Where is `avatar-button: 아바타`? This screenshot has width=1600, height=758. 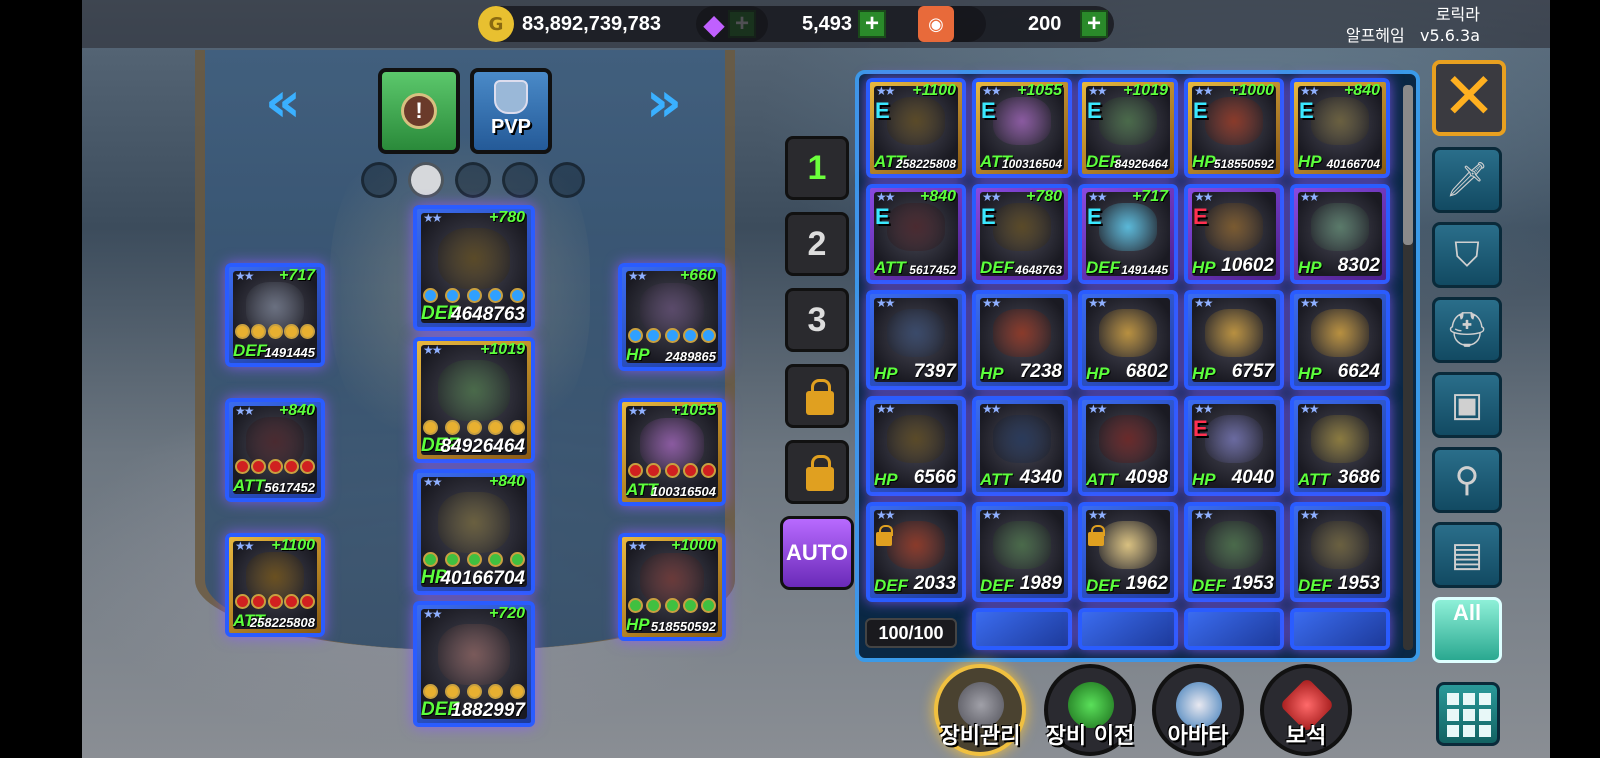 avatar-button: 아바타 is located at coordinates (1198, 710).